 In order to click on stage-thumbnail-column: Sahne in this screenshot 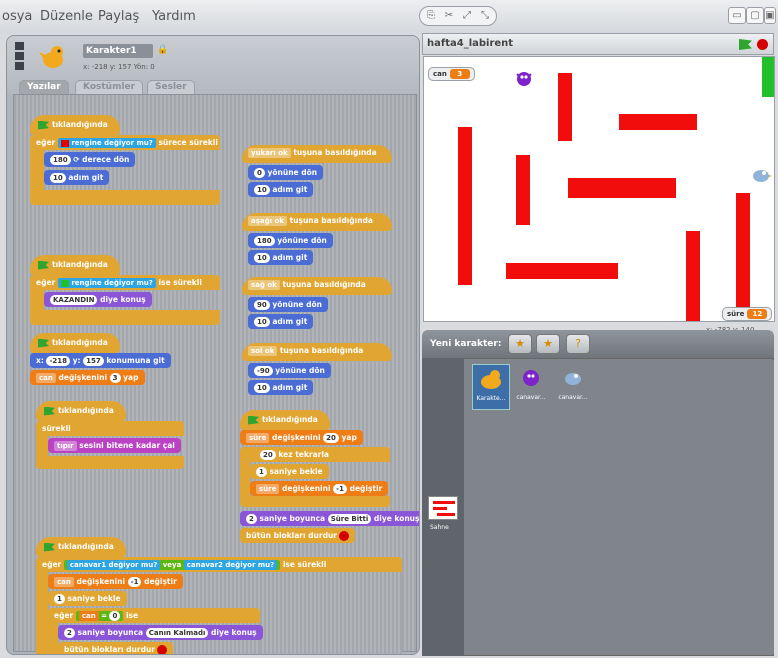, I will do `click(443, 507)`.